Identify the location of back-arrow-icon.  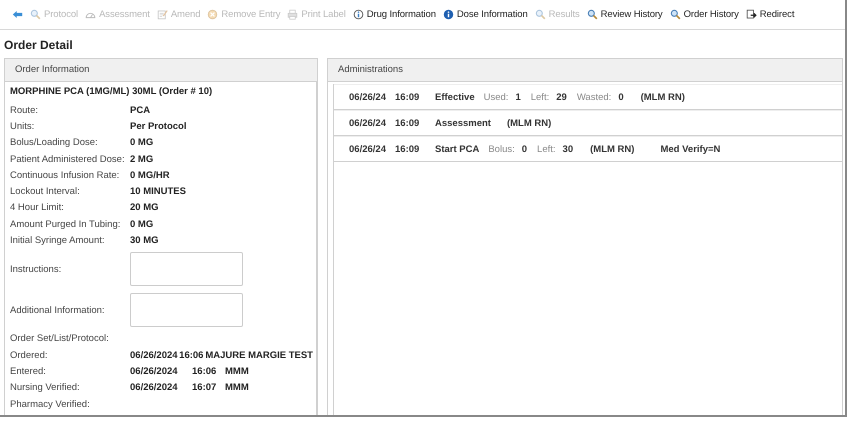
(17, 14).